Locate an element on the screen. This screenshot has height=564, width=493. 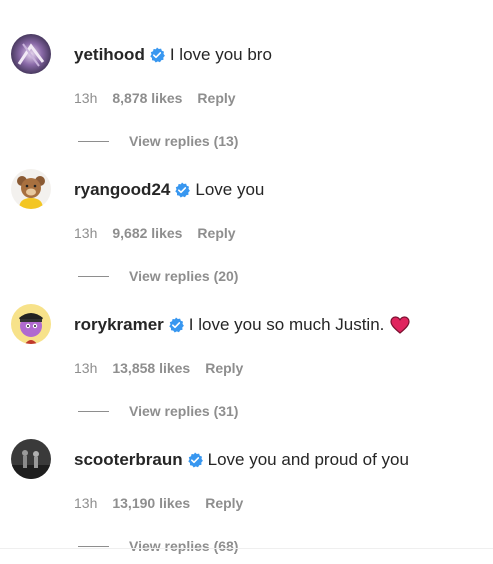
view-replies-label: View replies (68) is located at coordinates (184, 546).